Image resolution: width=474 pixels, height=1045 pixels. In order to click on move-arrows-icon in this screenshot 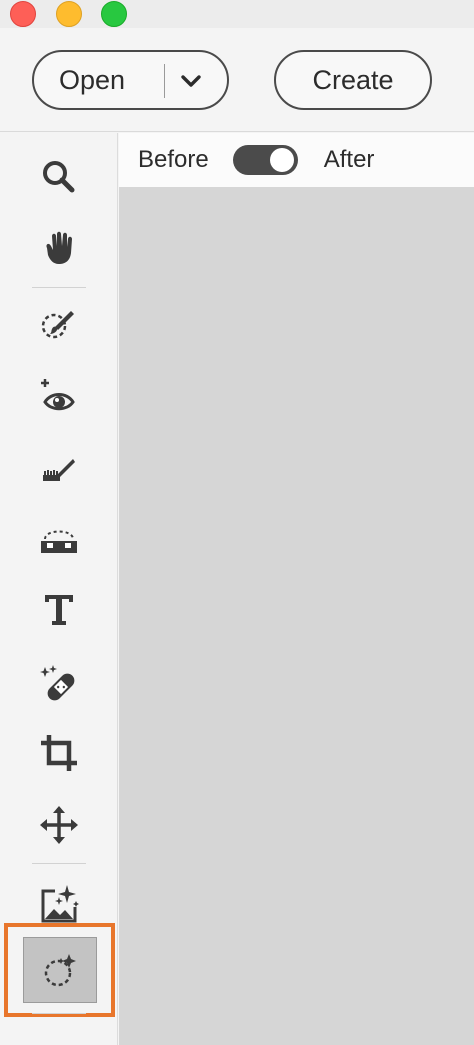, I will do `click(59, 825)`.